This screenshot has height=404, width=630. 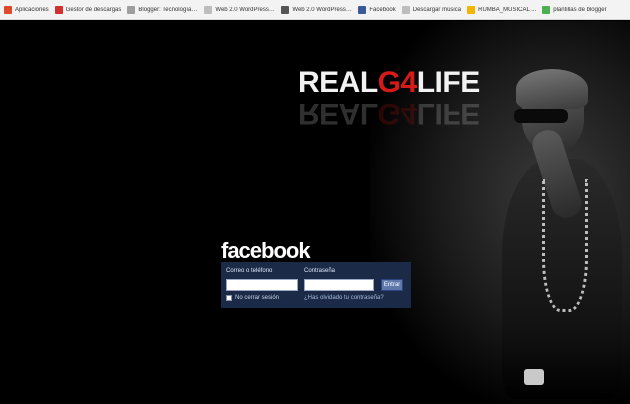 I want to click on bookmark-item: Descargar música, so click(x=431, y=9).